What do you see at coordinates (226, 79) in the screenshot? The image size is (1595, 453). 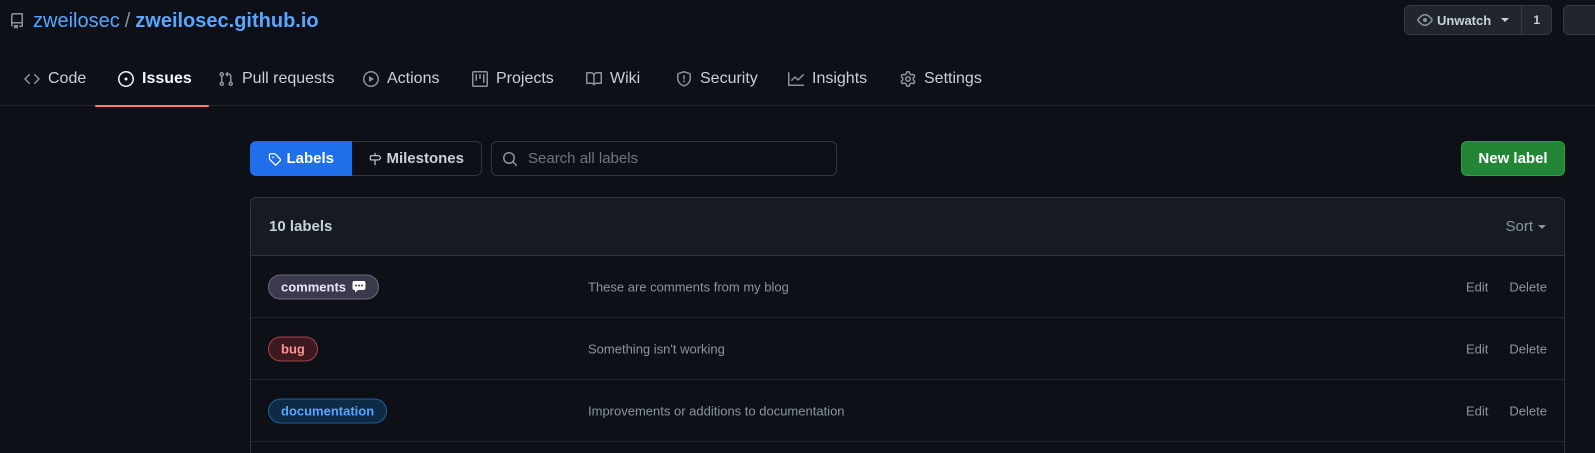 I see `git-pull-request-icon` at bounding box center [226, 79].